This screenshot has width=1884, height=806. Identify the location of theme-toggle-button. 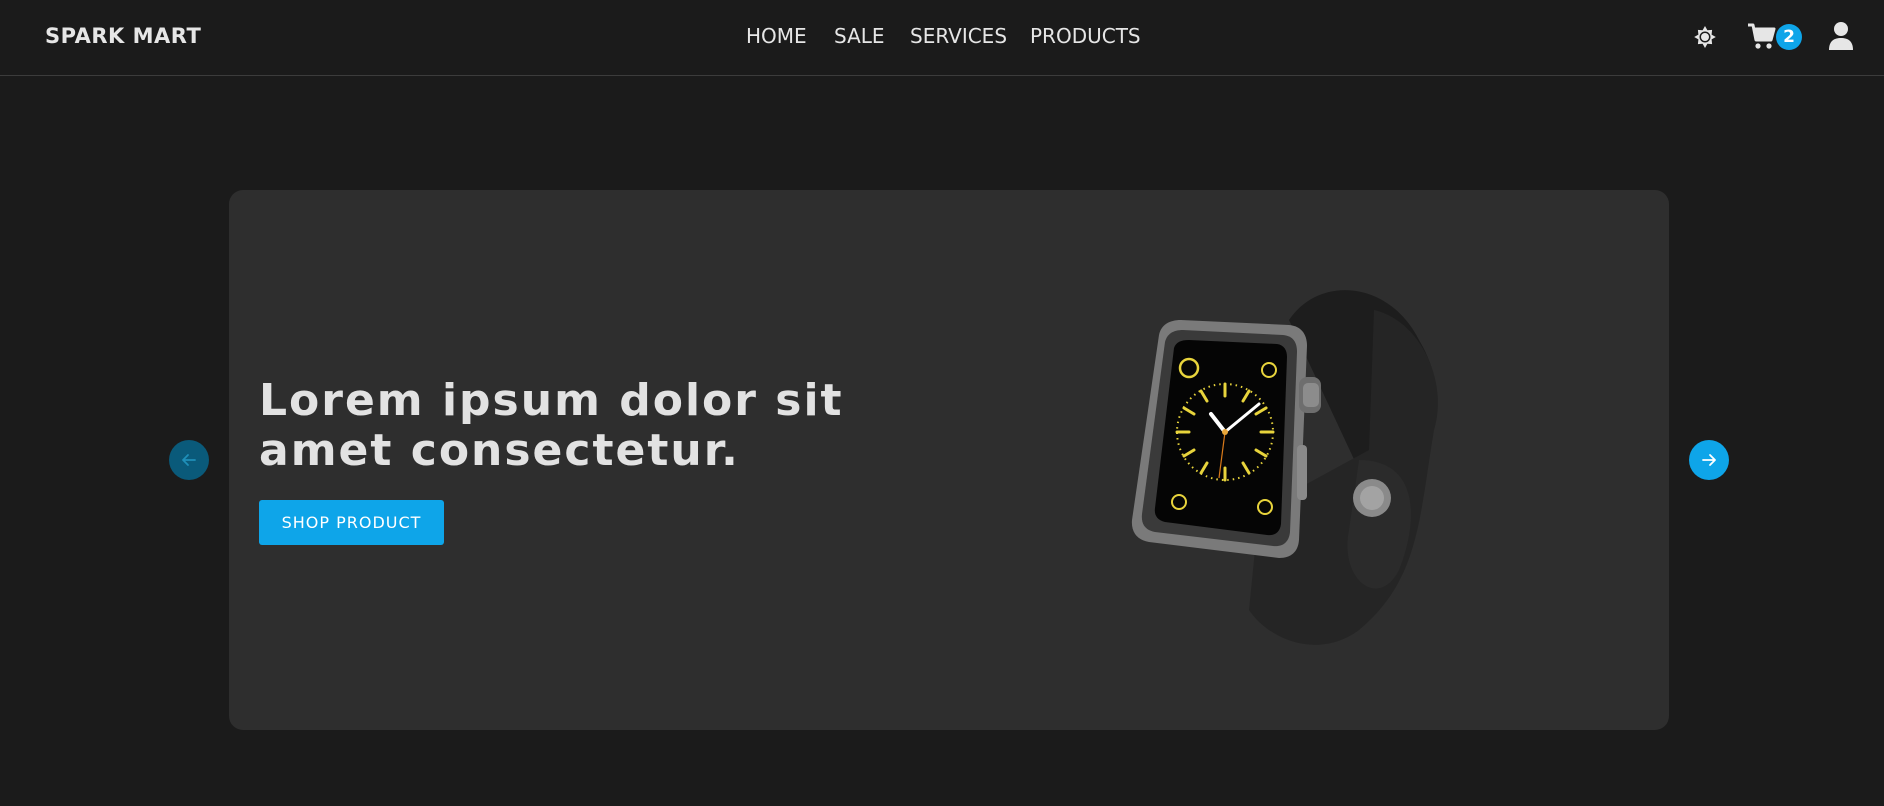
(1705, 37).